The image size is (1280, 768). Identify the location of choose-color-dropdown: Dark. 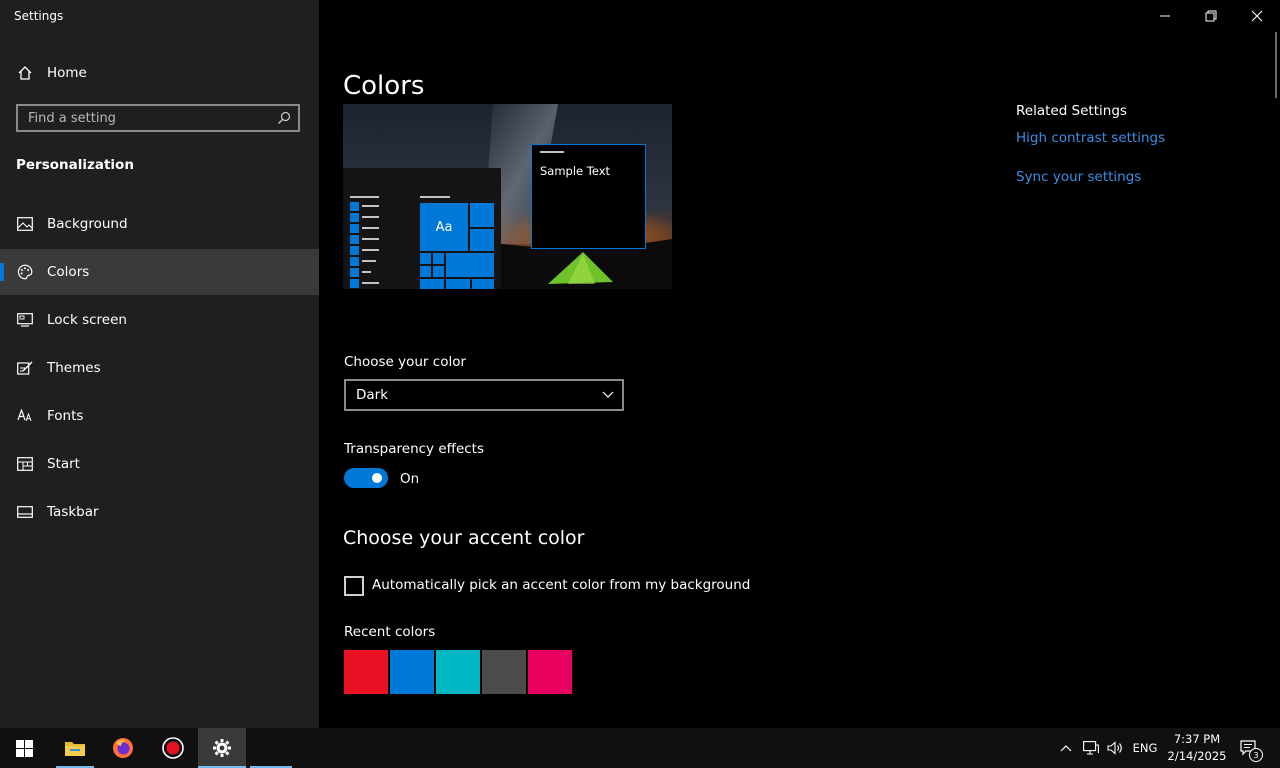
(484, 395).